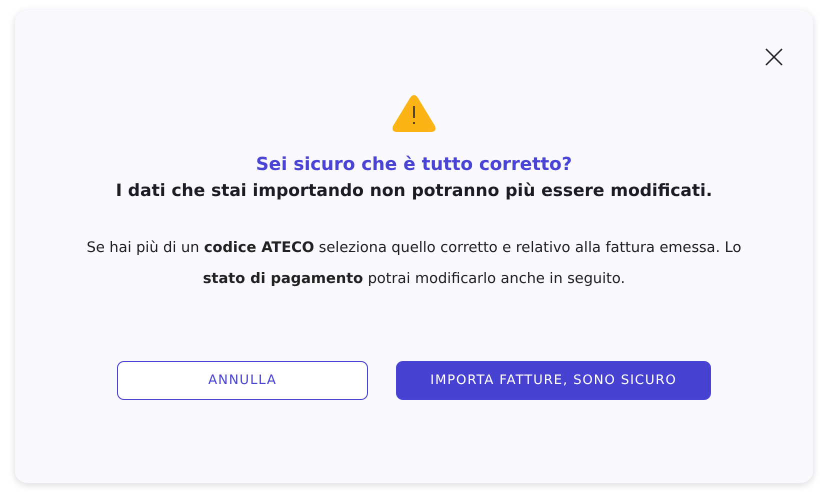 The image size is (828, 501). Describe the element at coordinates (414, 264) in the screenshot. I see `dialog-message: Se hai più di un codice ATECO seleziona quello corretto e relativo alla fattura emessa. Lo stato di pagamento potrai modificarlo anche in seguito.` at that location.